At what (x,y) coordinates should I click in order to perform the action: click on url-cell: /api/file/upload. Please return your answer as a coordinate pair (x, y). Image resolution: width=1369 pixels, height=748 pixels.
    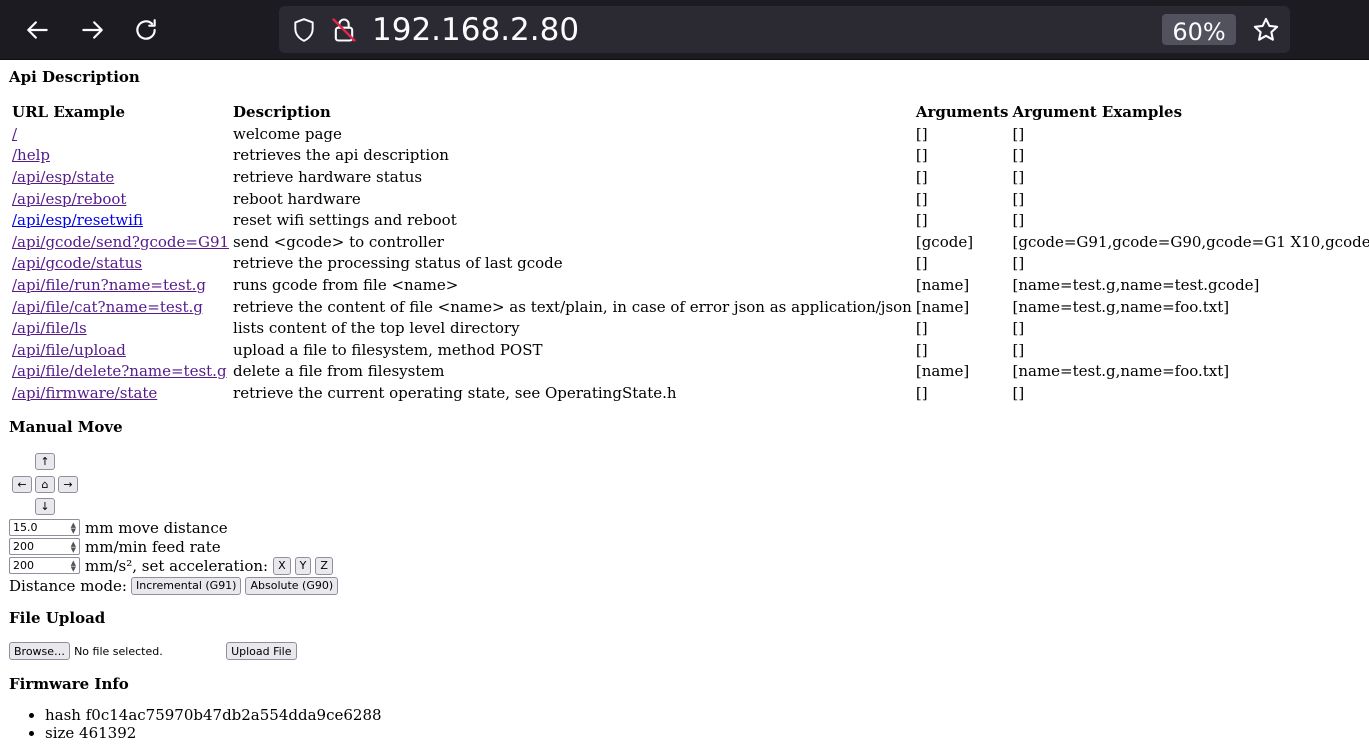
    Looking at the image, I should click on (120, 350).